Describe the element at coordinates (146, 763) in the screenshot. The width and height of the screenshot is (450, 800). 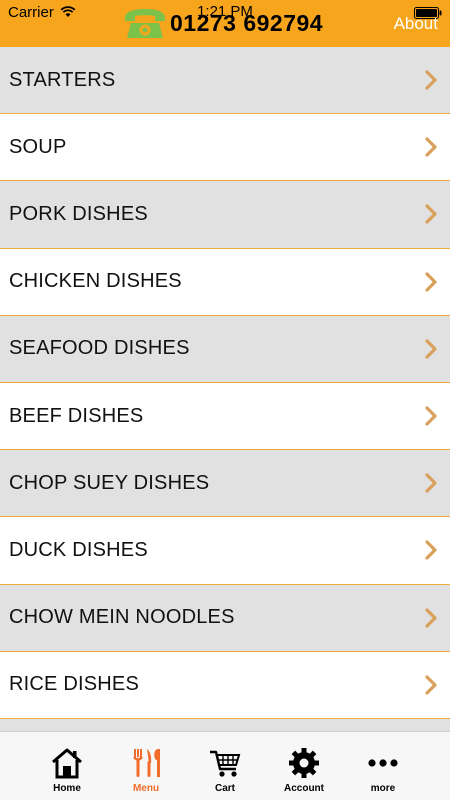
I see `fork-knife-icon` at that location.